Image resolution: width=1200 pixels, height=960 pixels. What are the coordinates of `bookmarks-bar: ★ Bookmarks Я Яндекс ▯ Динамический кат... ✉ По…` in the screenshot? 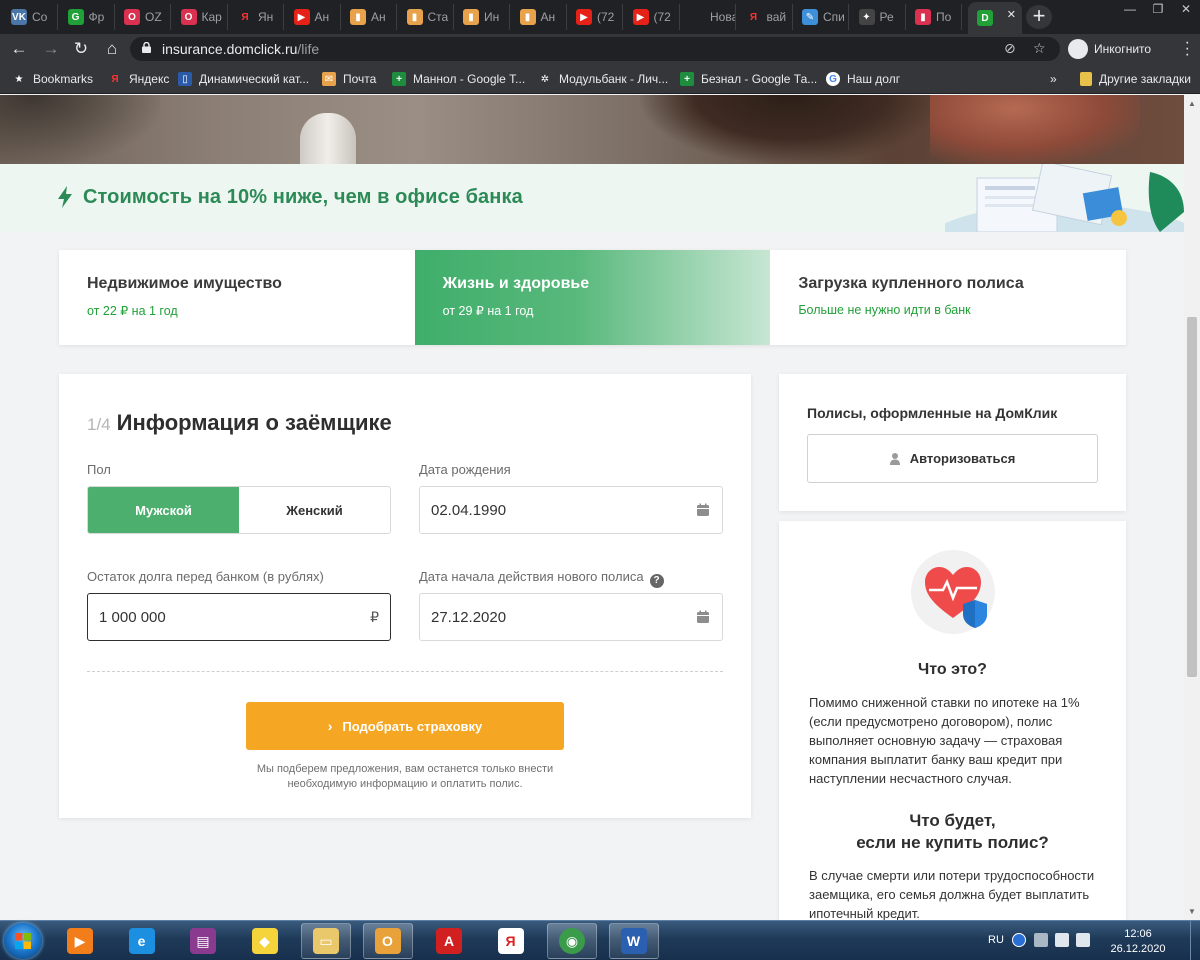 It's located at (600, 79).